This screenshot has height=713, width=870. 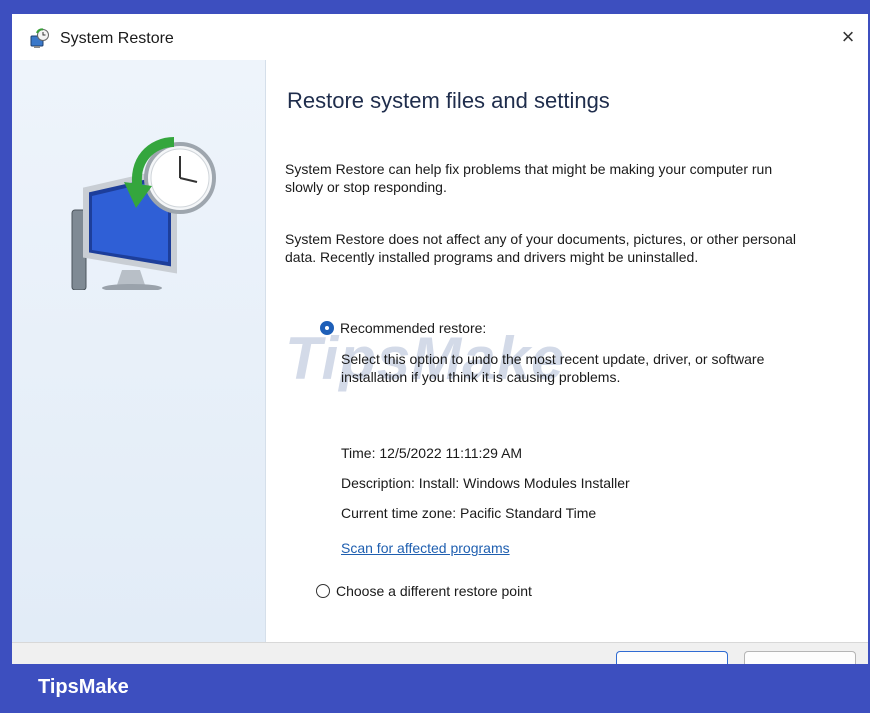 I want to click on radio-unselected-icon, so click(x=323, y=591).